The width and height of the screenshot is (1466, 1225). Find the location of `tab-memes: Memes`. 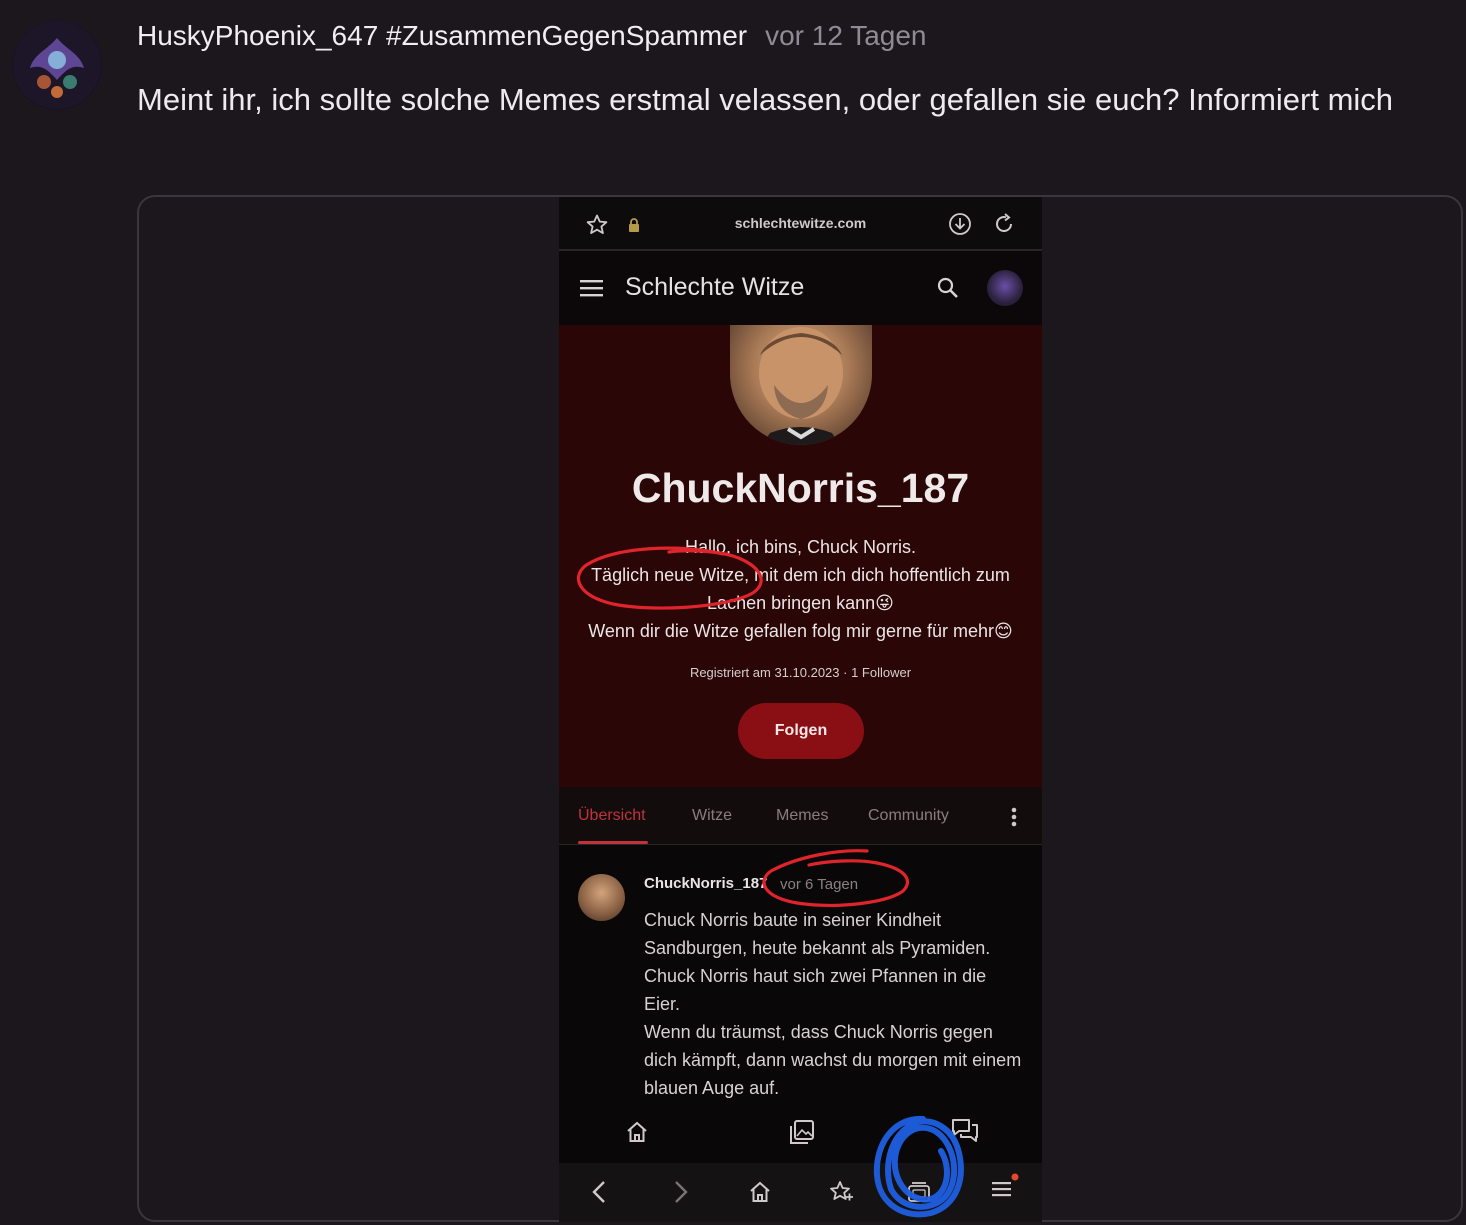

tab-memes: Memes is located at coordinates (802, 816).